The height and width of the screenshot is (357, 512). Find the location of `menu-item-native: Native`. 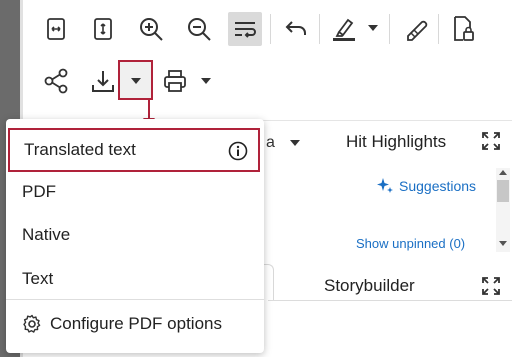

menu-item-native: Native is located at coordinates (135, 235).